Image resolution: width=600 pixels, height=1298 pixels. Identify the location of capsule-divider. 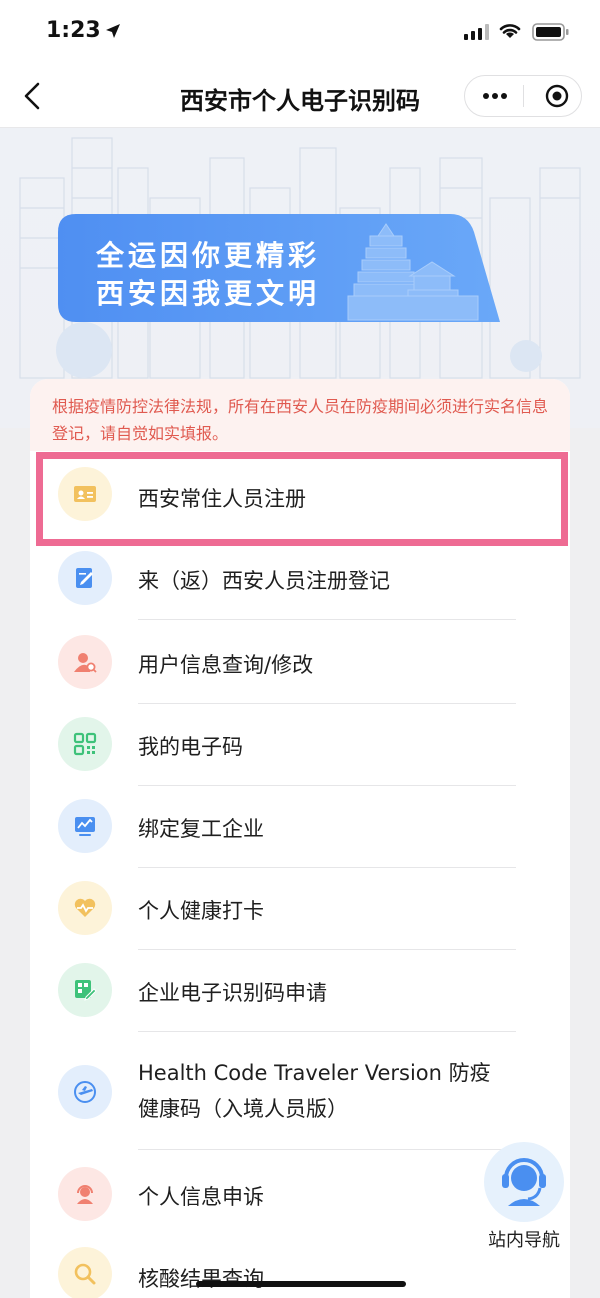
(523, 96).